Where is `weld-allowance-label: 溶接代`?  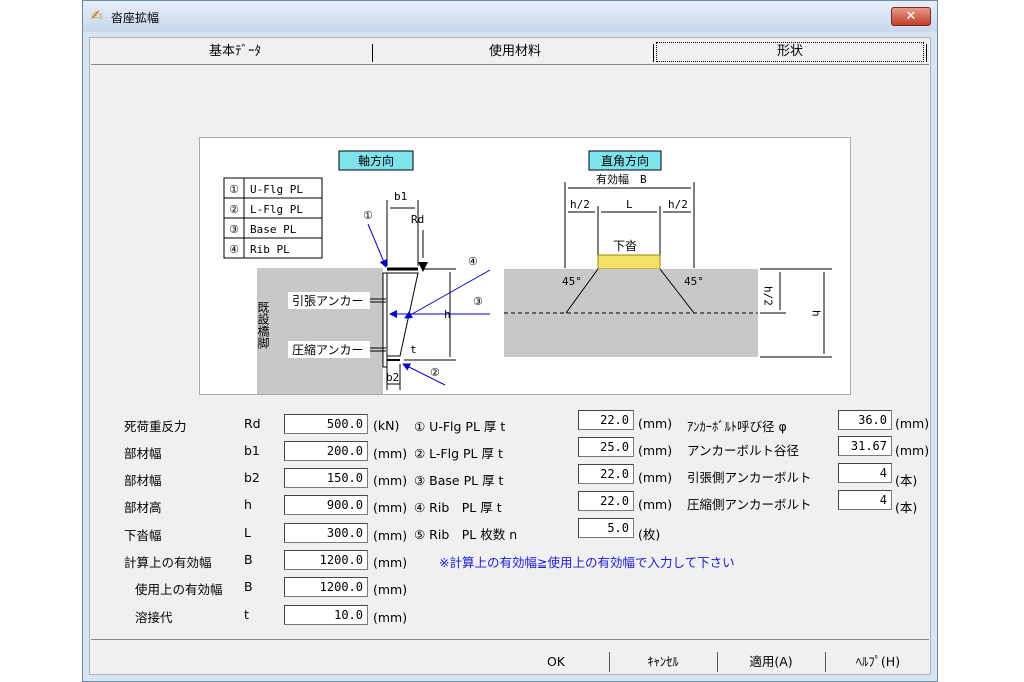 weld-allowance-label: 溶接代 is located at coordinates (154, 617).